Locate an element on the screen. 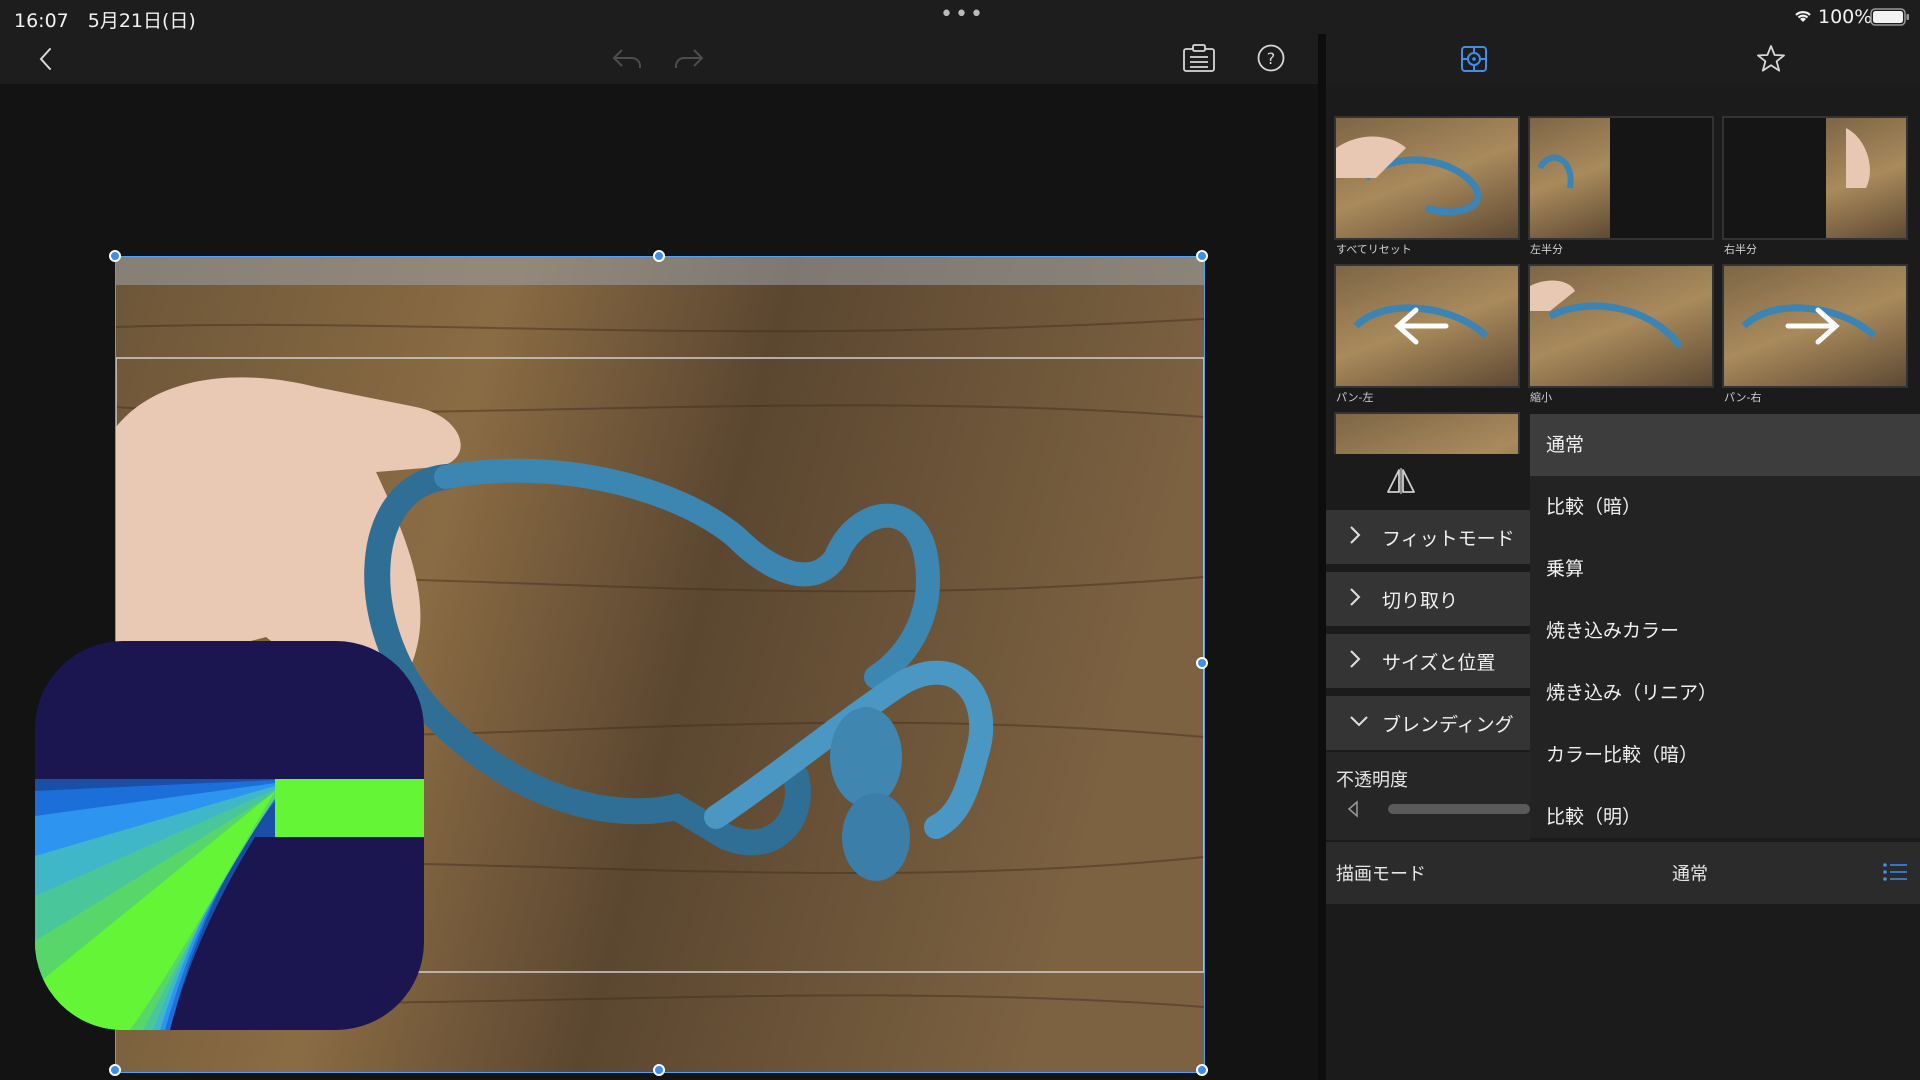 The width and height of the screenshot is (1920, 1080). blend-option-label: 乗算 is located at coordinates (1565, 569).